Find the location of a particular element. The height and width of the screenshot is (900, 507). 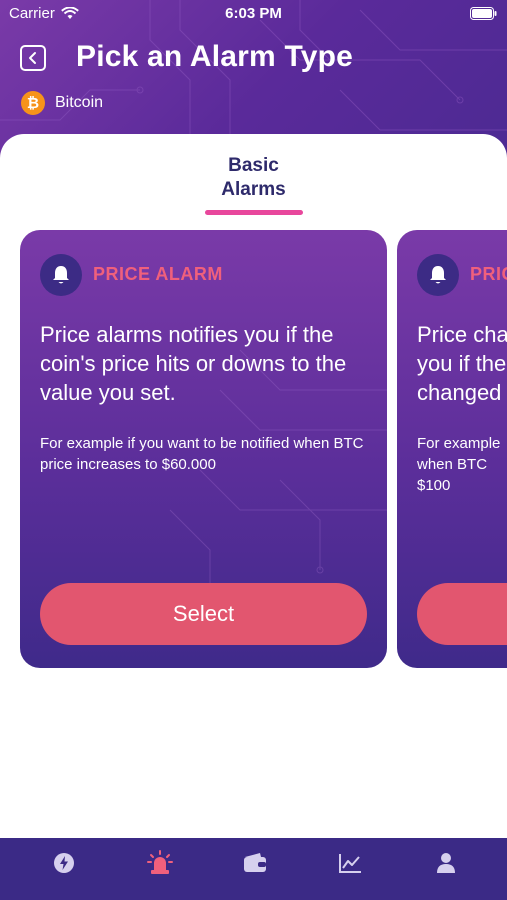

tab-label-line1: Basic is located at coordinates (253, 165).